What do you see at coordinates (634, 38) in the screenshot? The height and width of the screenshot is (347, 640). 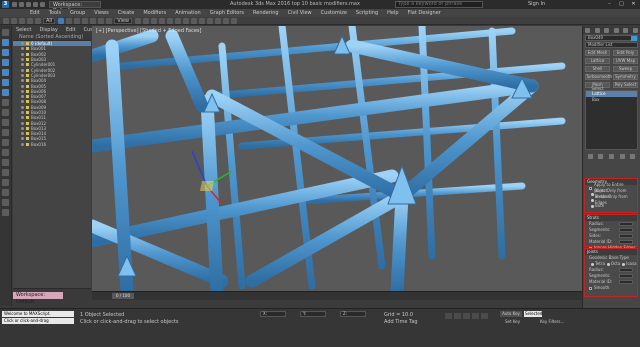 I see `object-color-swatch` at bounding box center [634, 38].